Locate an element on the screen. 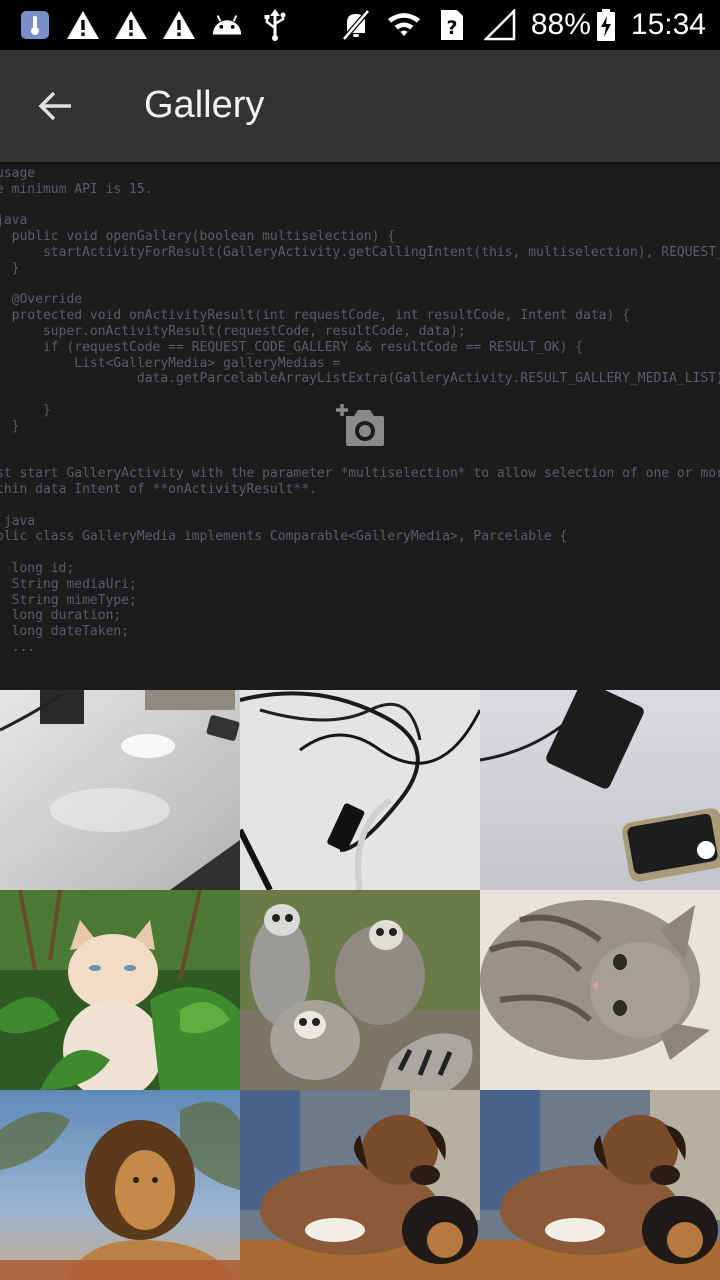 This screenshot has width=720, height=1280. usb-icon is located at coordinates (275, 25).